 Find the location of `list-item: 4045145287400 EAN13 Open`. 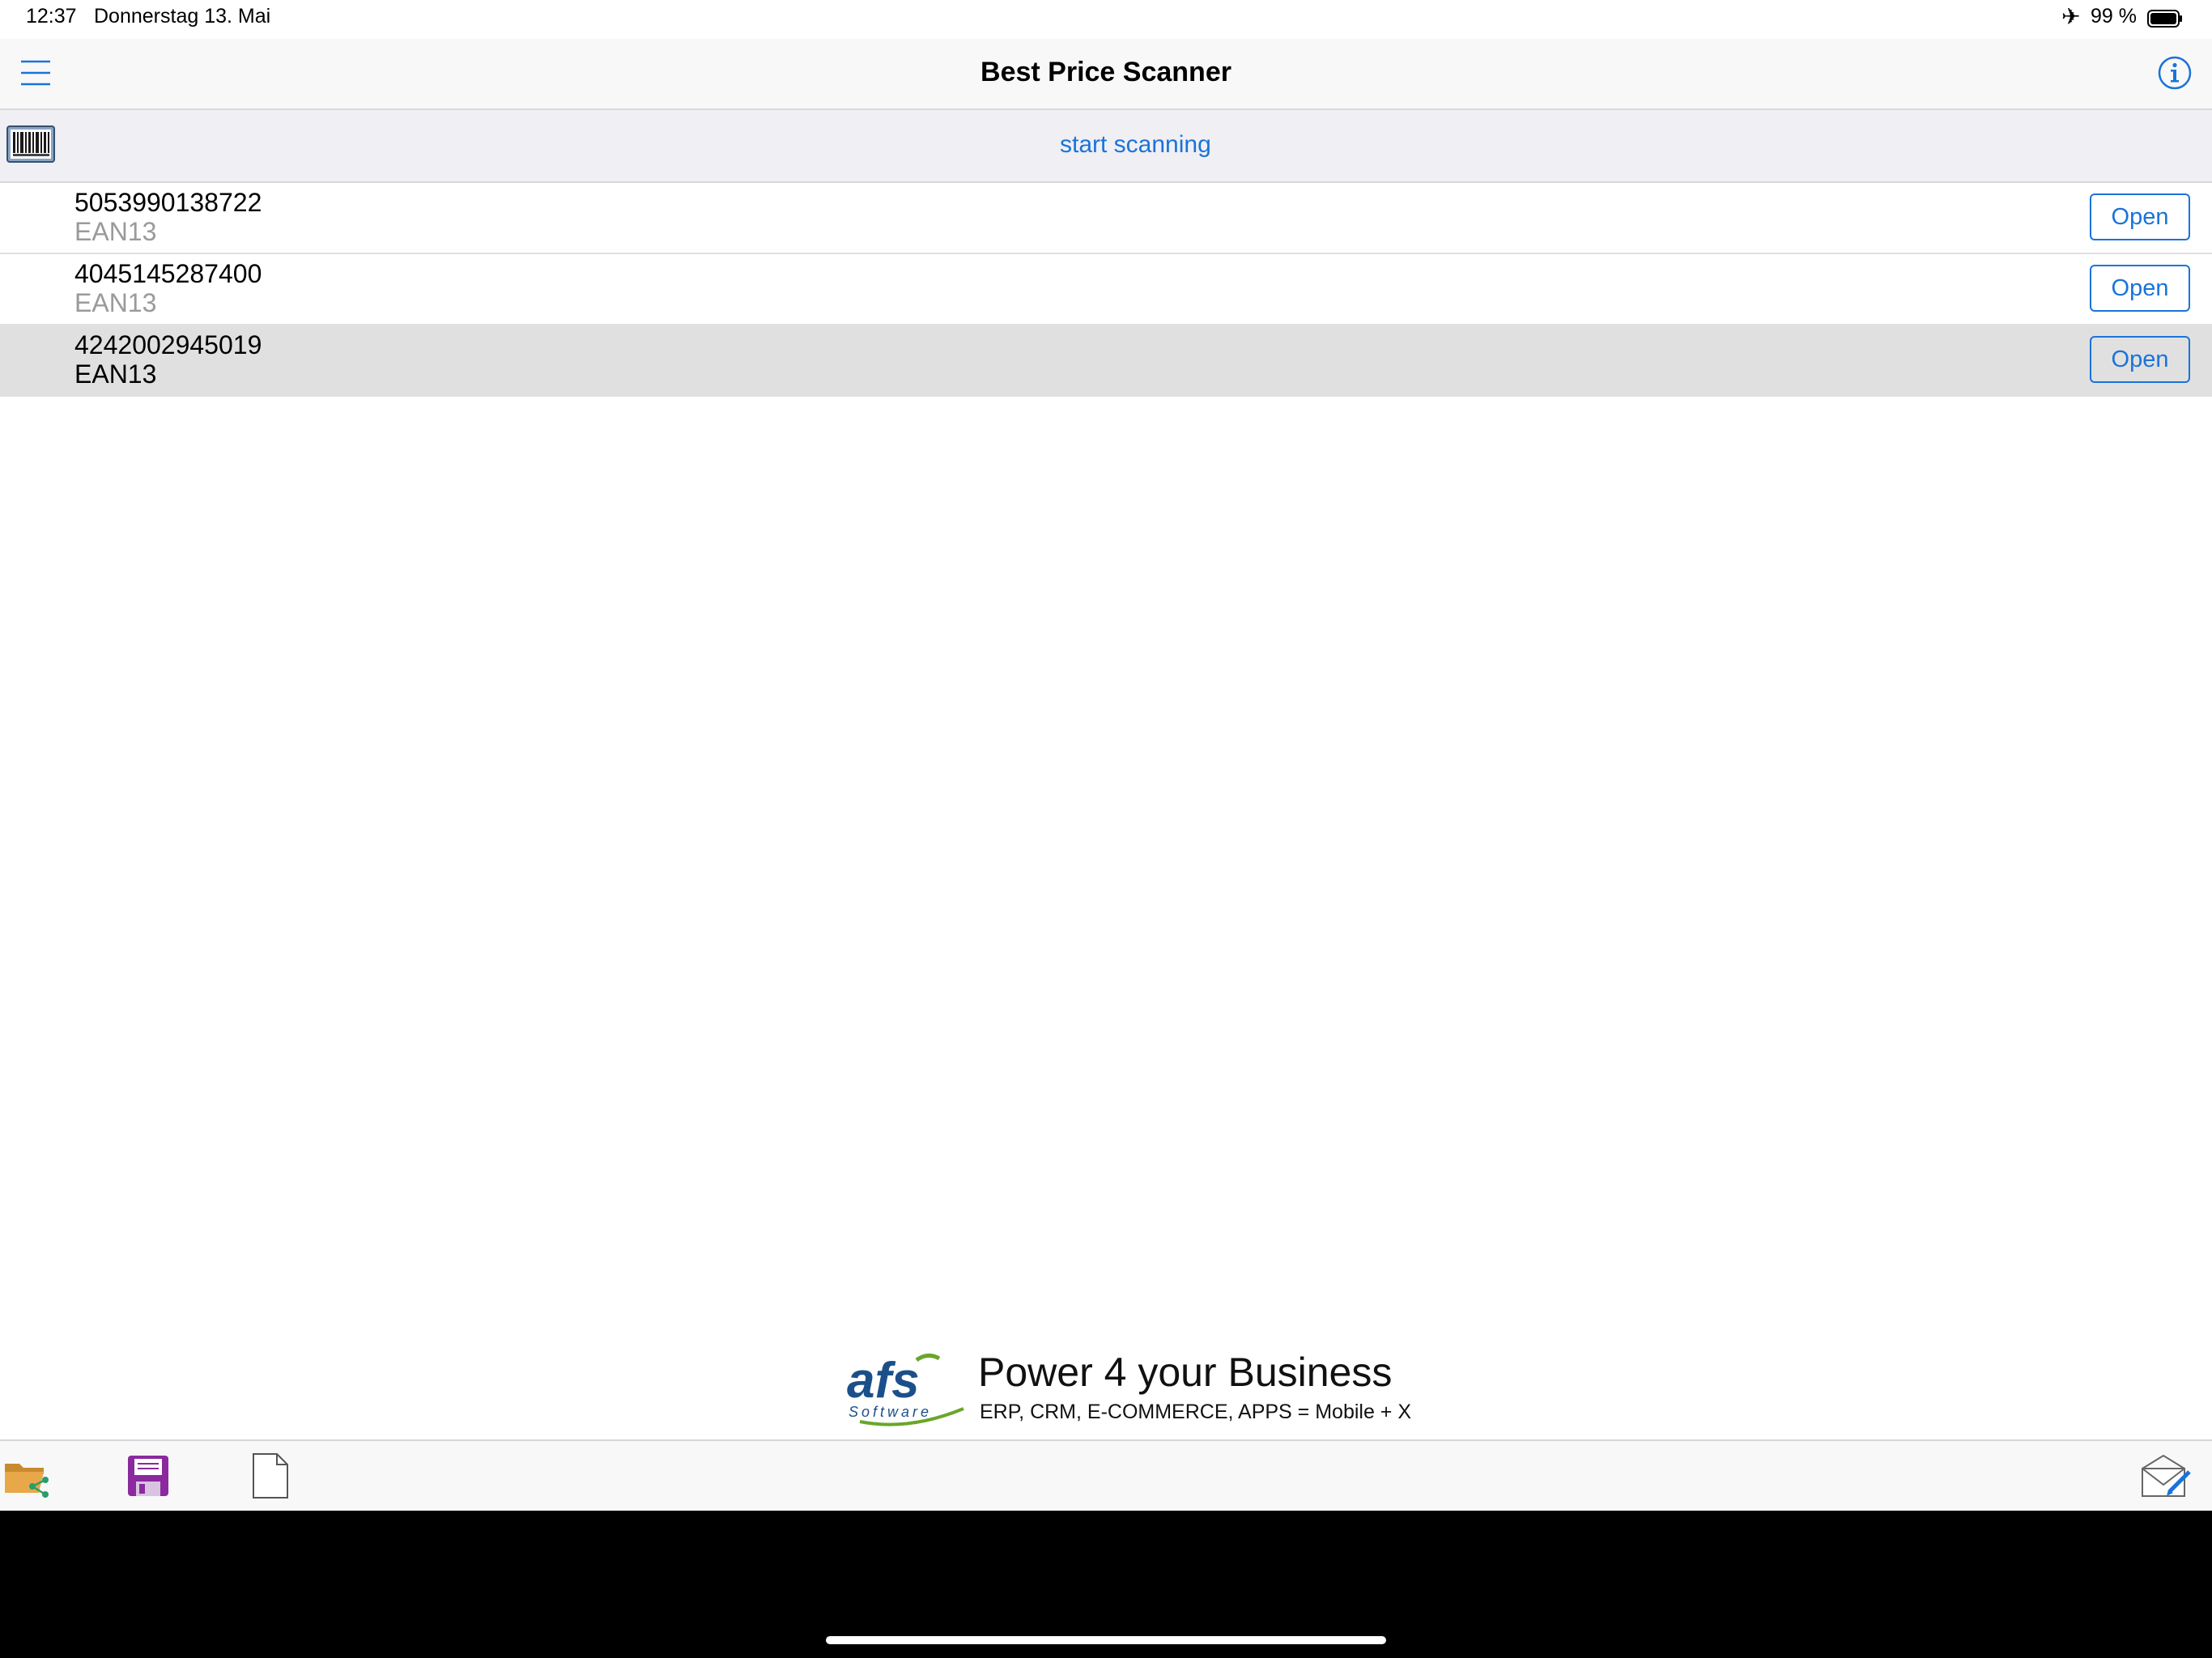

list-item: 4045145287400 EAN13 Open is located at coordinates (1106, 289).